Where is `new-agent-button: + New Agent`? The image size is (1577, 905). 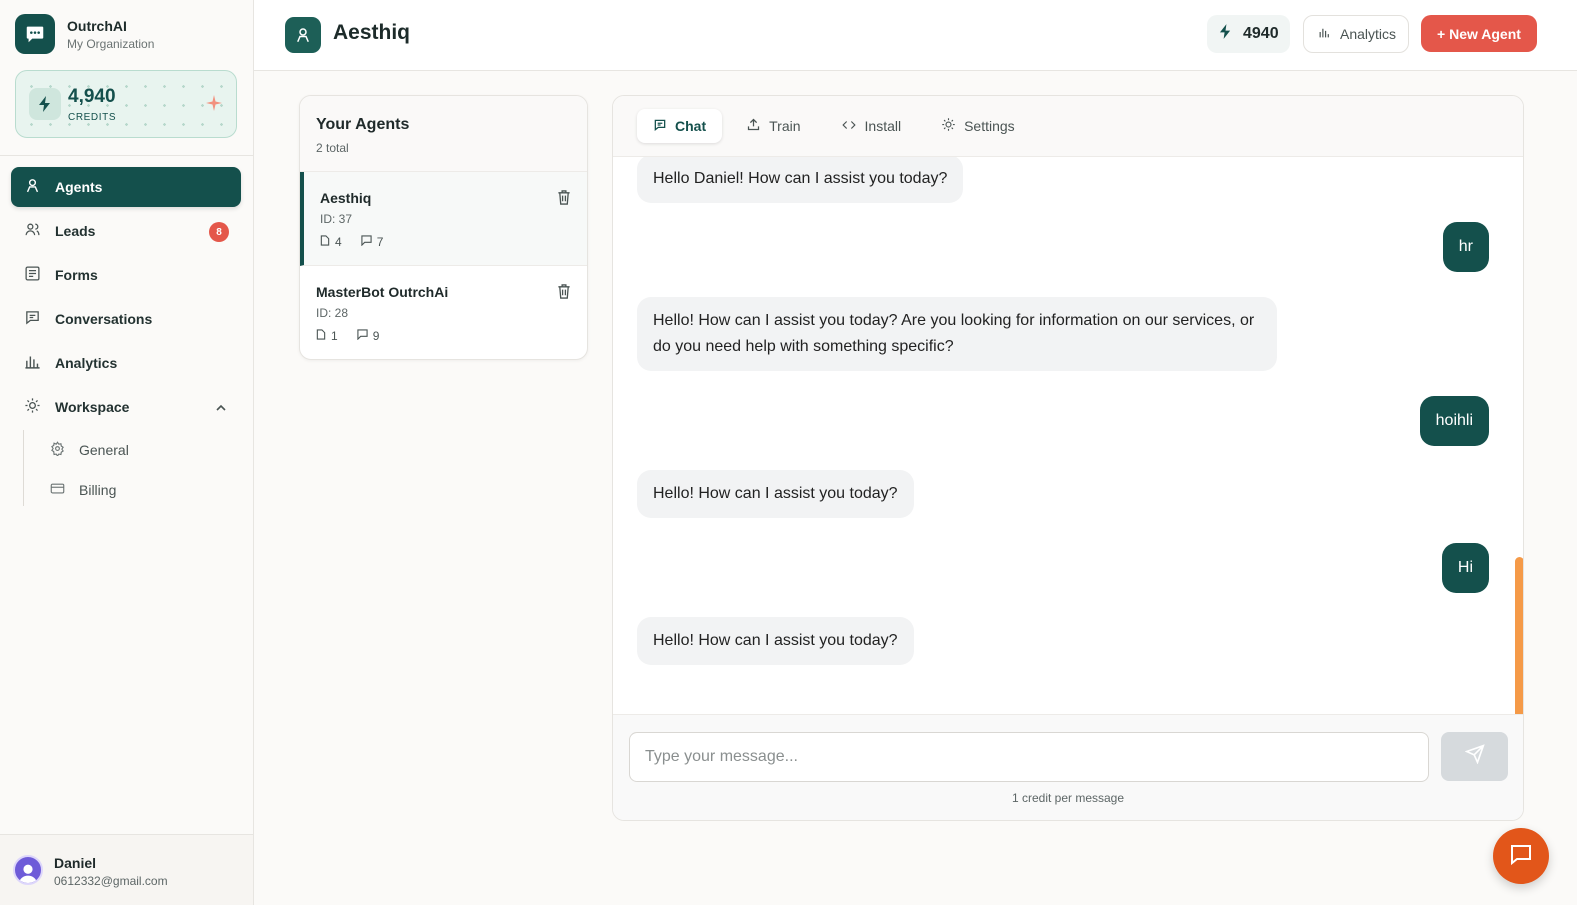 new-agent-button: + New Agent is located at coordinates (1479, 33).